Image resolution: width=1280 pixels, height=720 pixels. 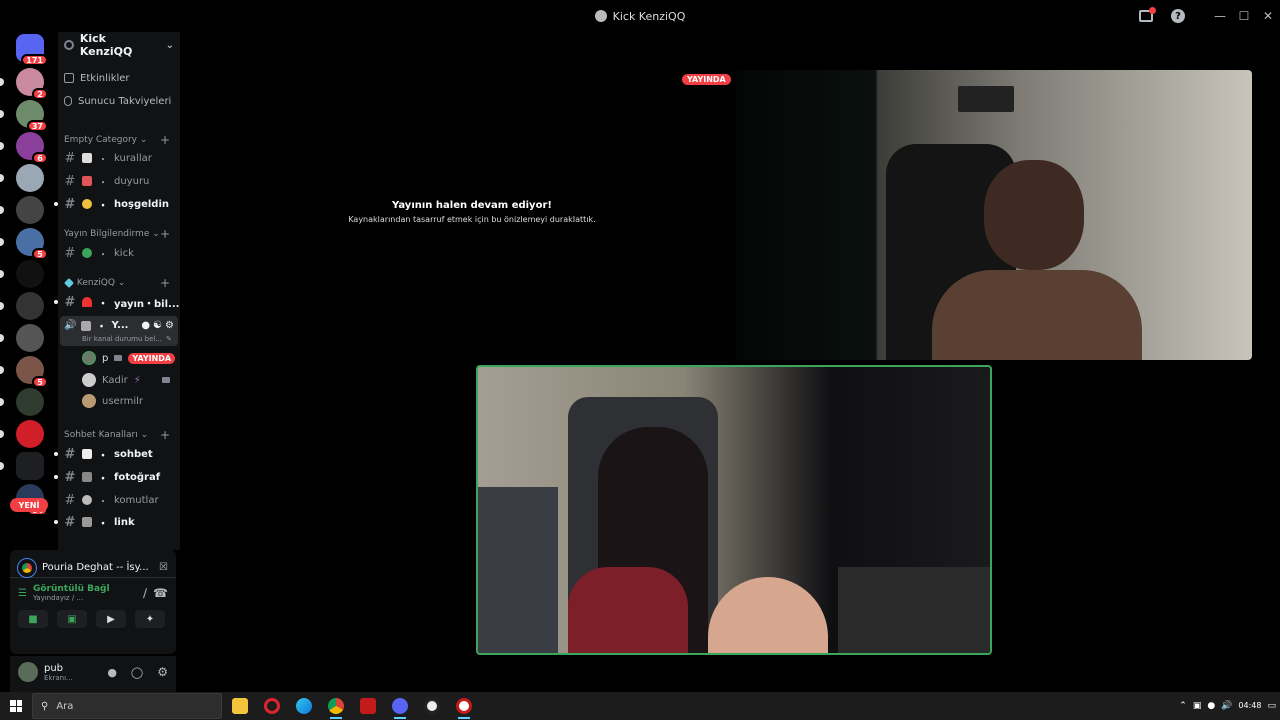 What do you see at coordinates (71, 589) in the screenshot?
I see `connection-status: Görüntülü Bağl` at bounding box center [71, 589].